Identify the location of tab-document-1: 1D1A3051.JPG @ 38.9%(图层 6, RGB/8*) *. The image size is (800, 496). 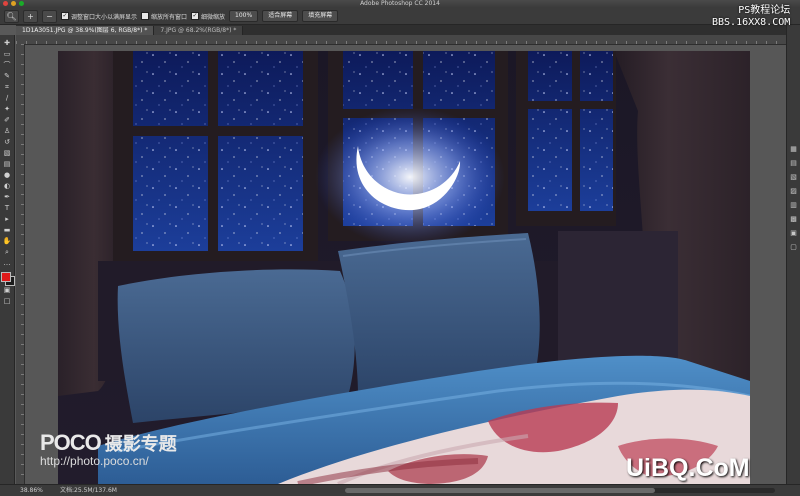
(85, 30).